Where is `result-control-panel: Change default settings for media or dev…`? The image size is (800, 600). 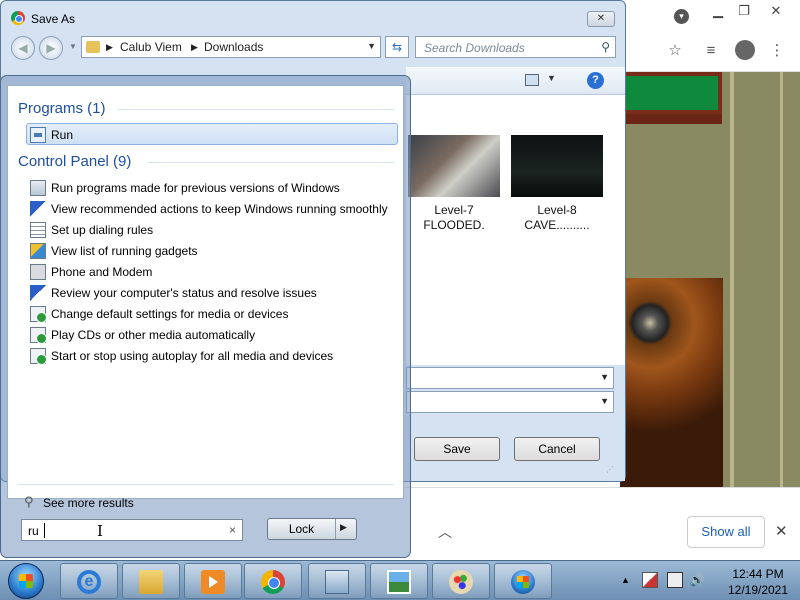 result-control-panel: Change default settings for media or dev… is located at coordinates (216, 314).